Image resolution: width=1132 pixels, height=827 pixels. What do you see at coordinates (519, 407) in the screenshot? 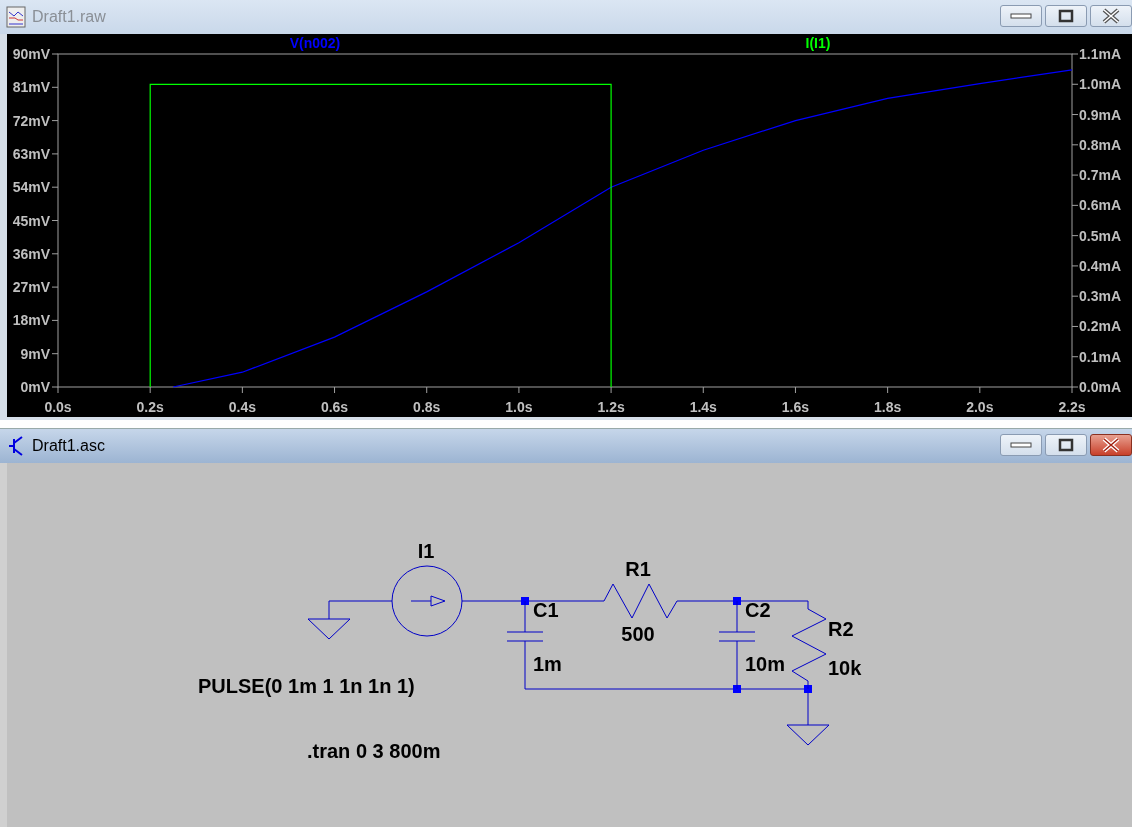
I see `x-tick-label: 1.0s` at bounding box center [519, 407].